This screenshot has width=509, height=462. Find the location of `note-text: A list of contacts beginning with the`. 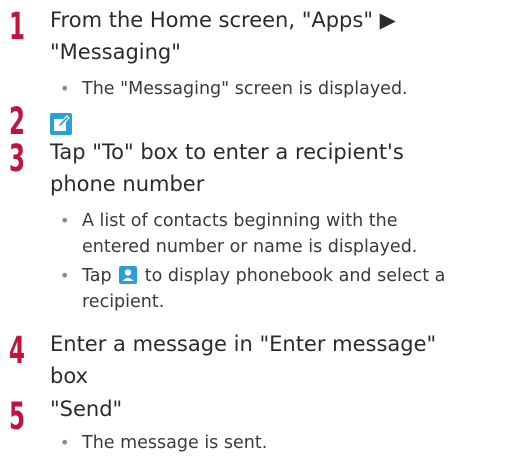

note-text: A list of contacts beginning with the is located at coordinates (240, 221).